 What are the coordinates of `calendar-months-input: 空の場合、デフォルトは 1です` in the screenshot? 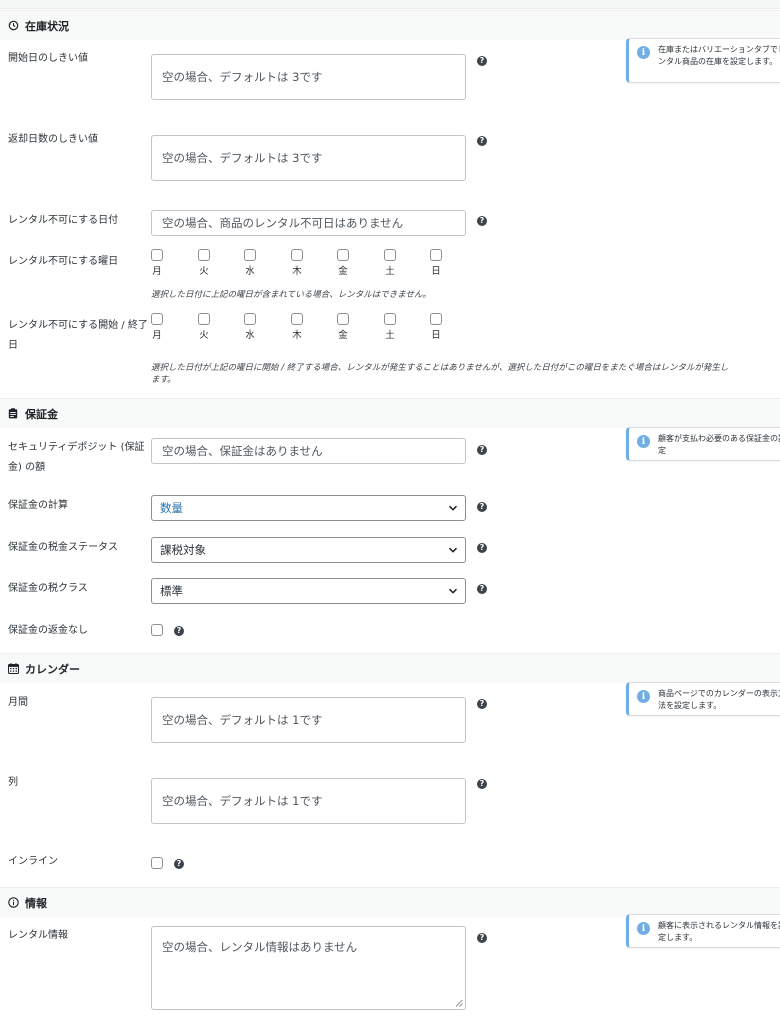 It's located at (308, 720).